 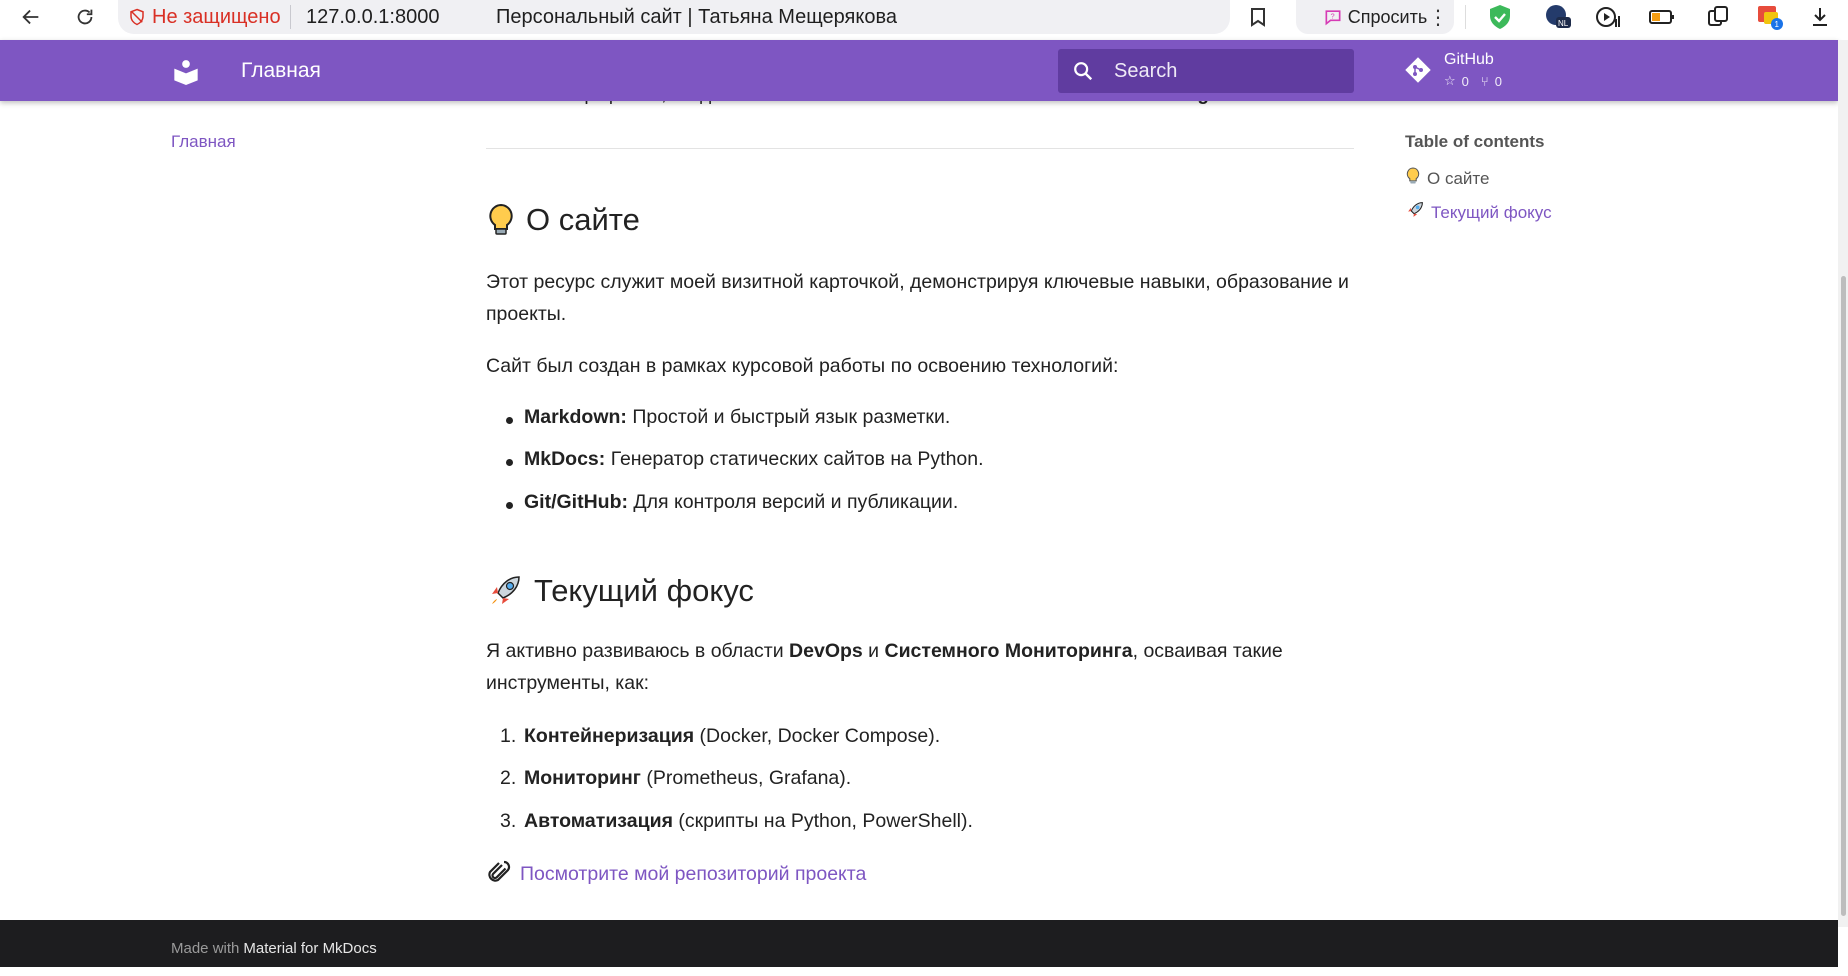 What do you see at coordinates (309, 948) in the screenshot?
I see `footer-brand-link: Material for MkDocs` at bounding box center [309, 948].